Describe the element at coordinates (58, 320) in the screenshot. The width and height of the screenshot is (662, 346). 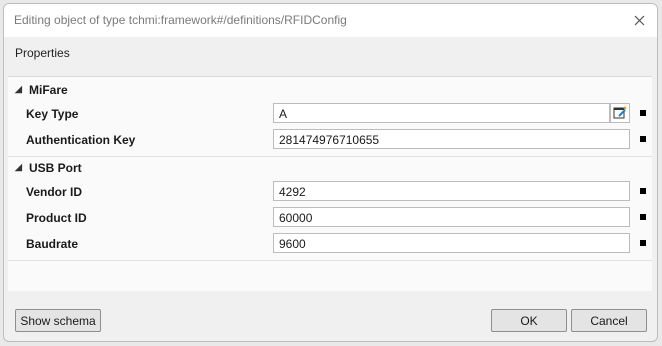
I see `show-schema-button: Show schema` at that location.